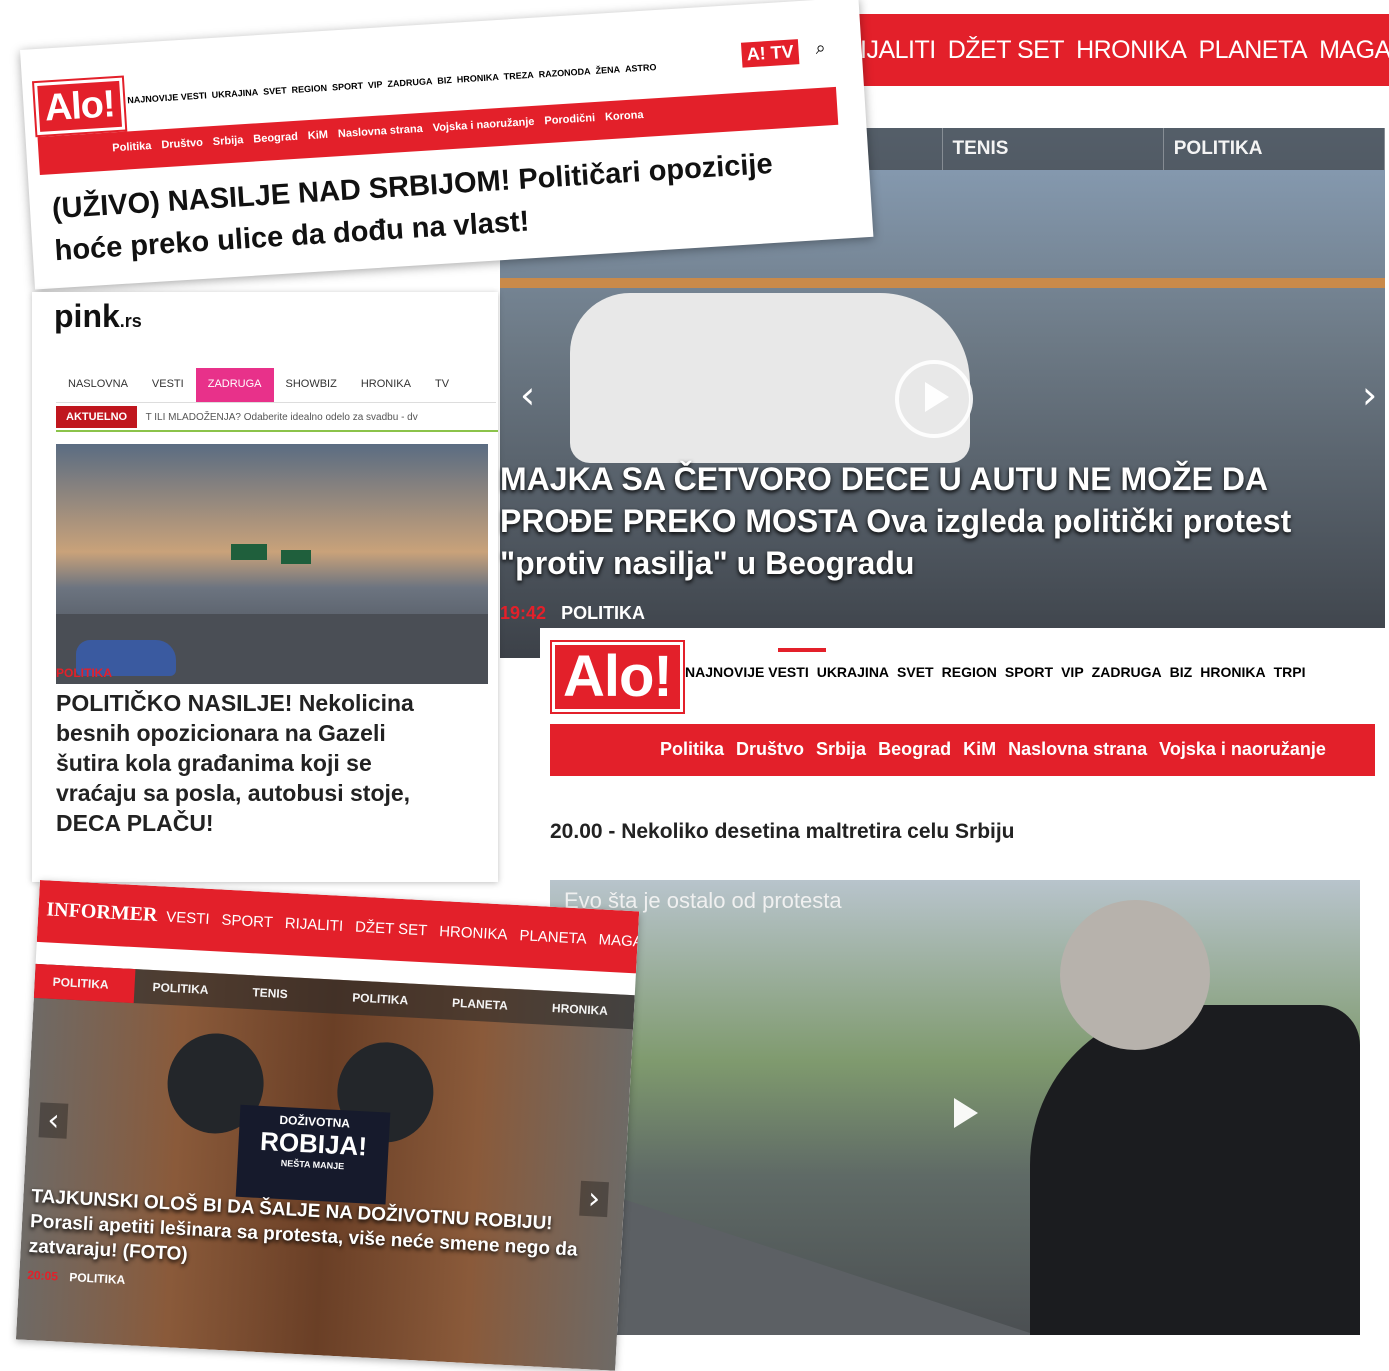 The image size is (1389, 1371). Describe the element at coordinates (898, 50) in the screenshot. I see `nav-item: IJALITI` at that location.